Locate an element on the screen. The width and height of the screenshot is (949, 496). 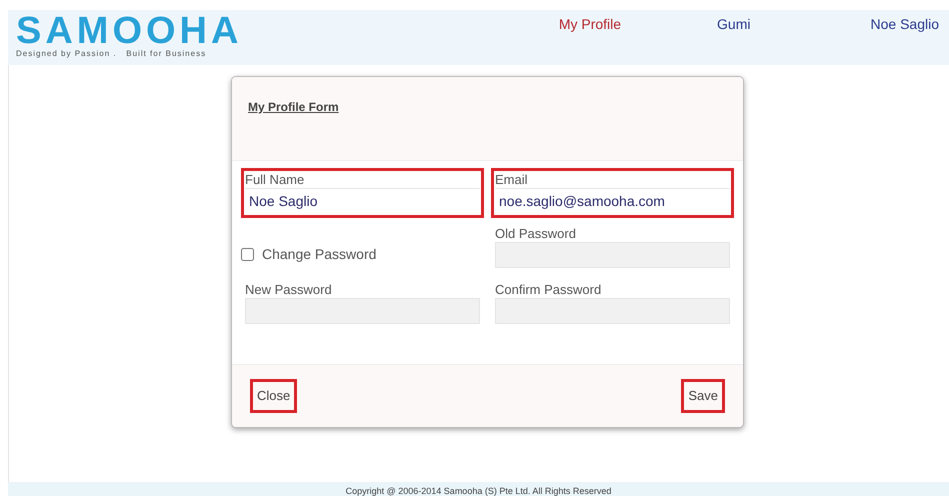
field-label: Old Password is located at coordinates (536, 233).